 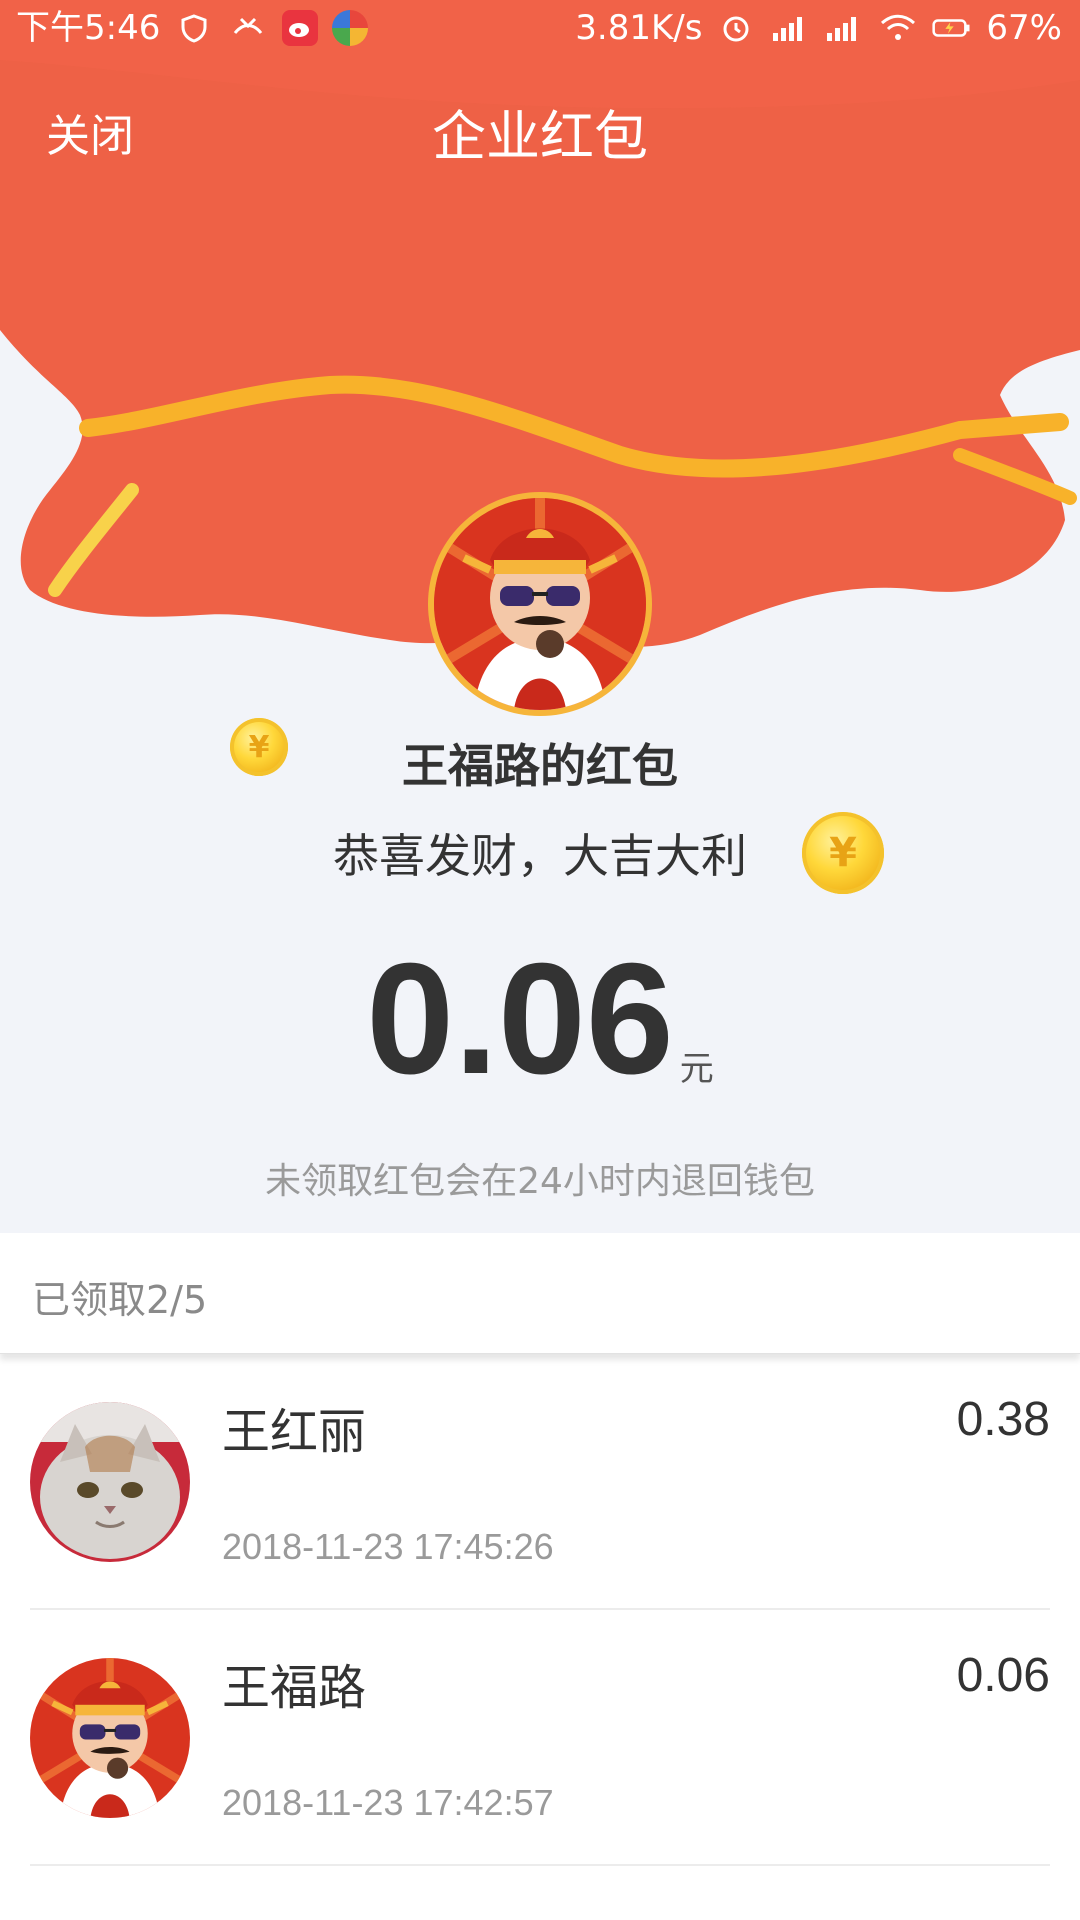 What do you see at coordinates (248, 28) in the screenshot?
I see `missed-call-icon` at bounding box center [248, 28].